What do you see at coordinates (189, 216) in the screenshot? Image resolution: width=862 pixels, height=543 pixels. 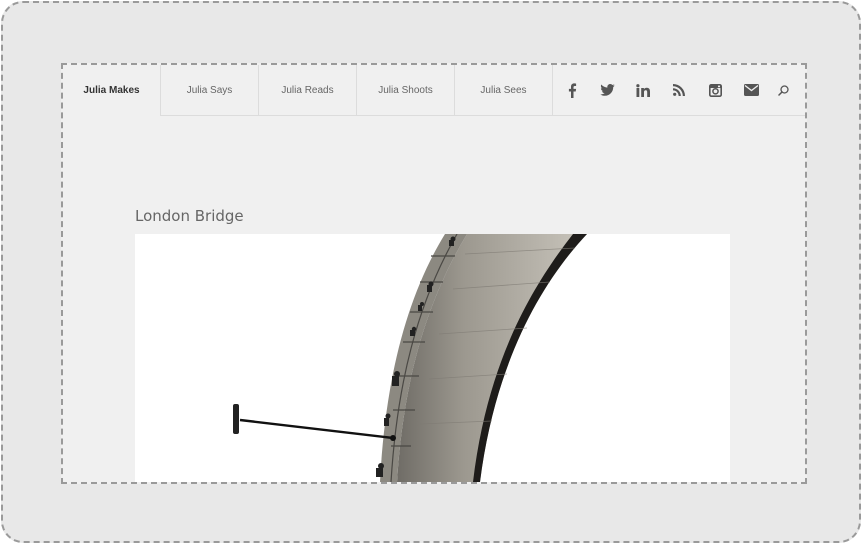 I see `post-title: London Bridge` at bounding box center [189, 216].